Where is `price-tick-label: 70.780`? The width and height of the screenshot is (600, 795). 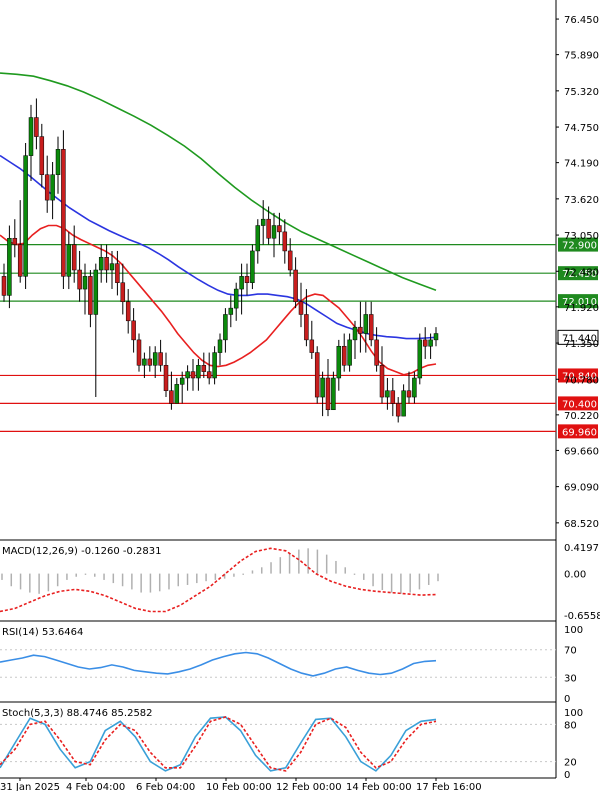 price-tick-label: 70.780 is located at coordinates (581, 380).